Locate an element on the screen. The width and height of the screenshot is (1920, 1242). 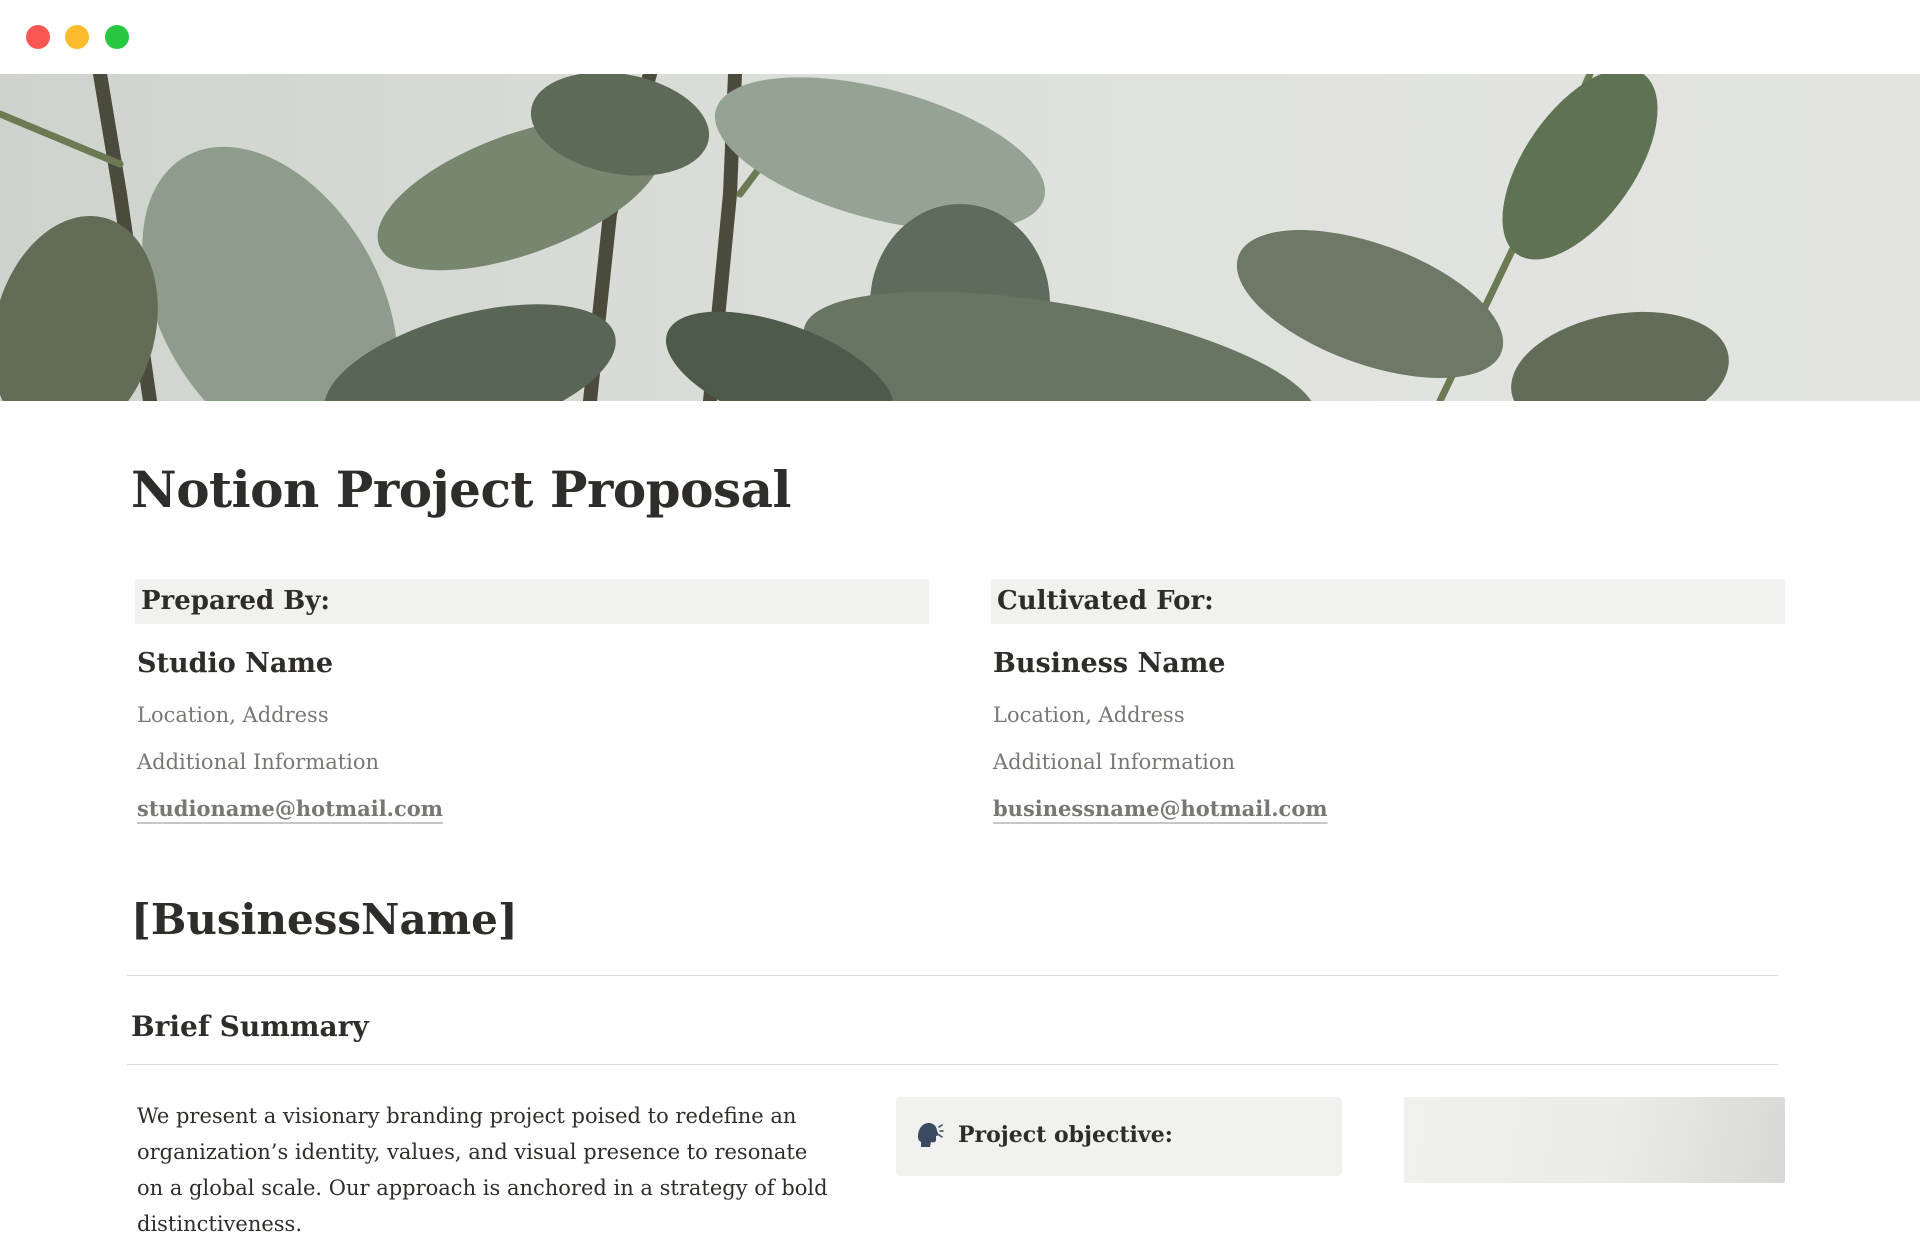
cultivated-for-header: Cultivated For: is located at coordinates (1388, 601).